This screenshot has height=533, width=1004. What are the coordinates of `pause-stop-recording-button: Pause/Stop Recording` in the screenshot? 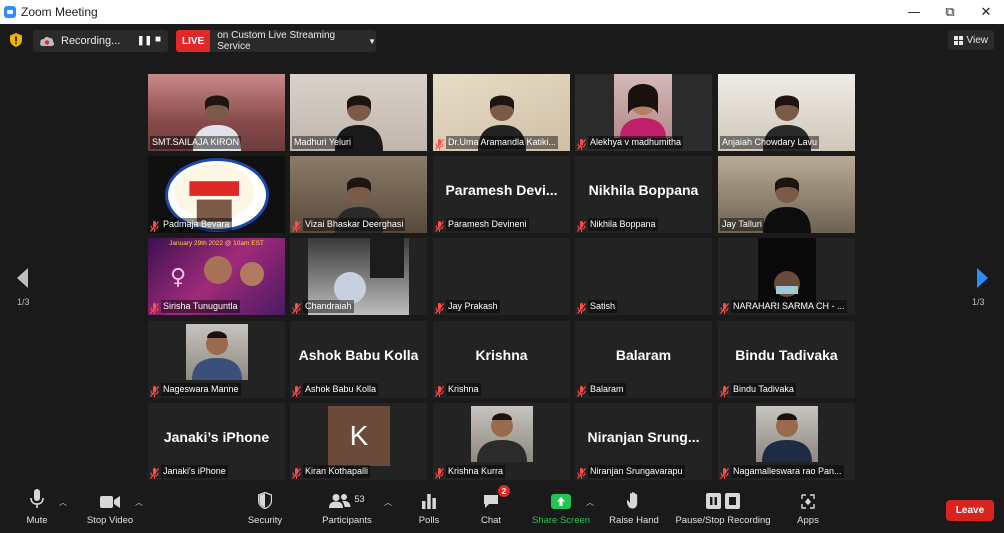 It's located at (723, 509).